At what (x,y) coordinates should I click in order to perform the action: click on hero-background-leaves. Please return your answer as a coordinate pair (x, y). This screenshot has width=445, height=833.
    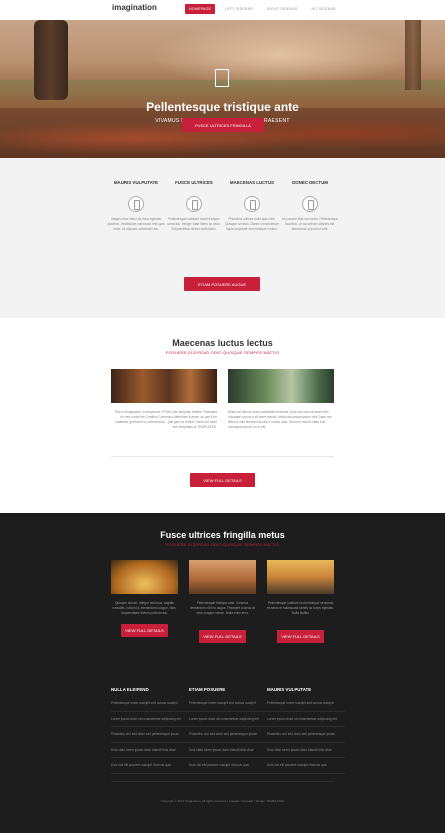
    Looking at the image, I should click on (222, 133).